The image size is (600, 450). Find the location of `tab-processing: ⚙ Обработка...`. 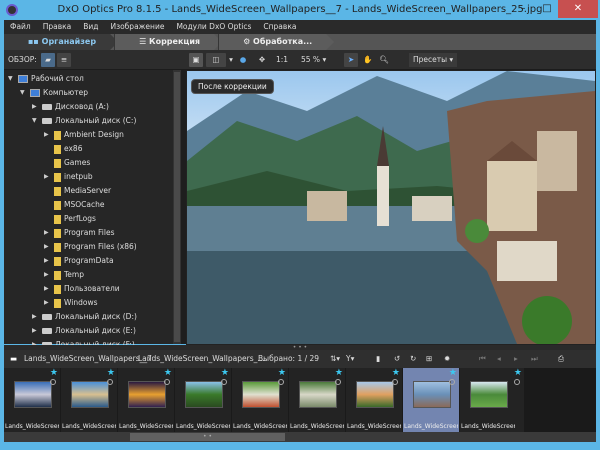

tab-processing: ⚙ Обработка... is located at coordinates (276, 42).